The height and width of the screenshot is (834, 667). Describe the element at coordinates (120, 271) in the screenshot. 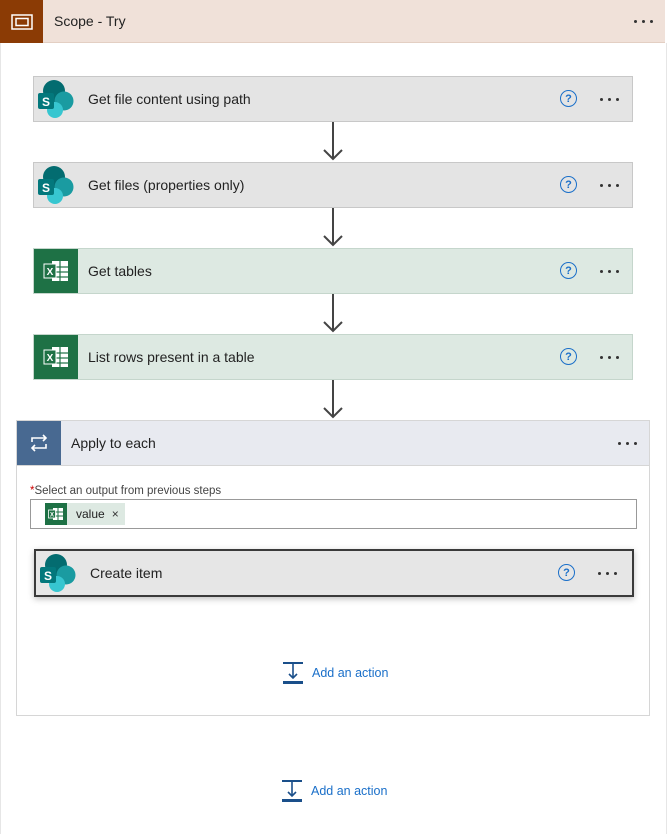

I see `action-label: Get tables` at that location.